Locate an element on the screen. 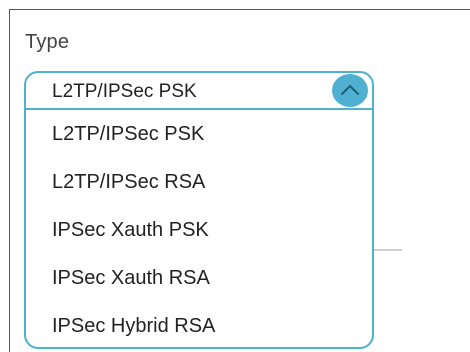 This screenshot has width=470, height=352. type-label: Type is located at coordinates (47, 42).